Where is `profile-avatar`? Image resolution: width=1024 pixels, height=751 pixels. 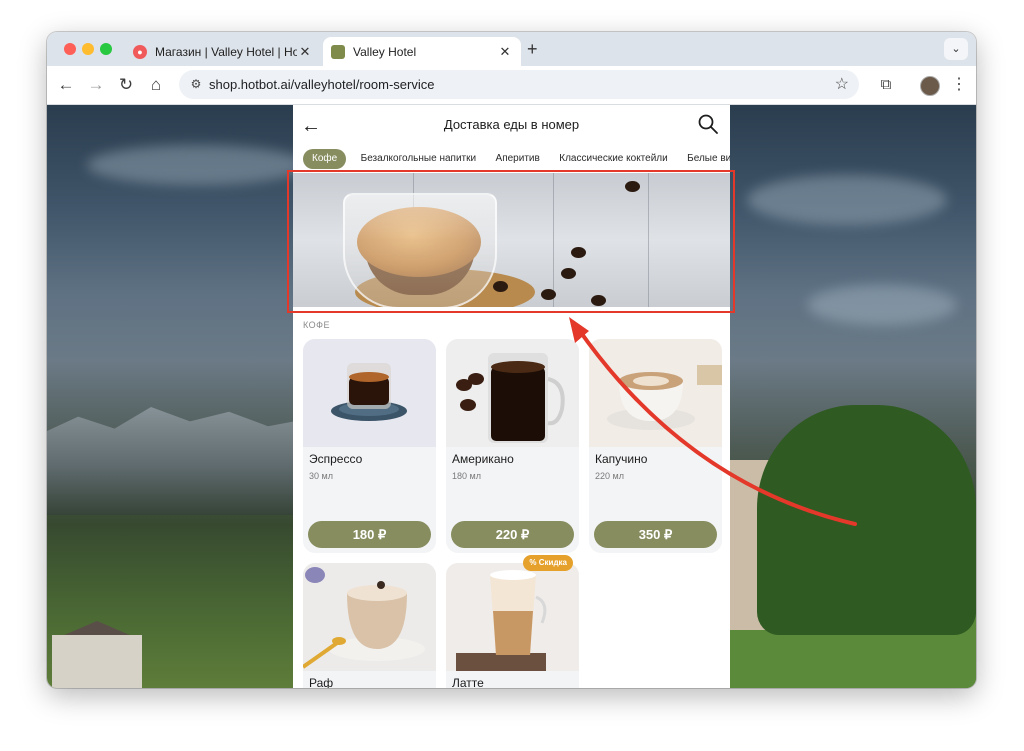 profile-avatar is located at coordinates (930, 86).